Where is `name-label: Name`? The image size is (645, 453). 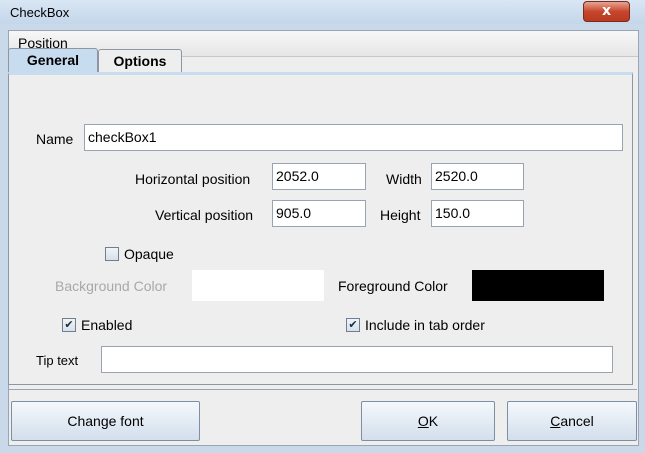 name-label: Name is located at coordinates (55, 139).